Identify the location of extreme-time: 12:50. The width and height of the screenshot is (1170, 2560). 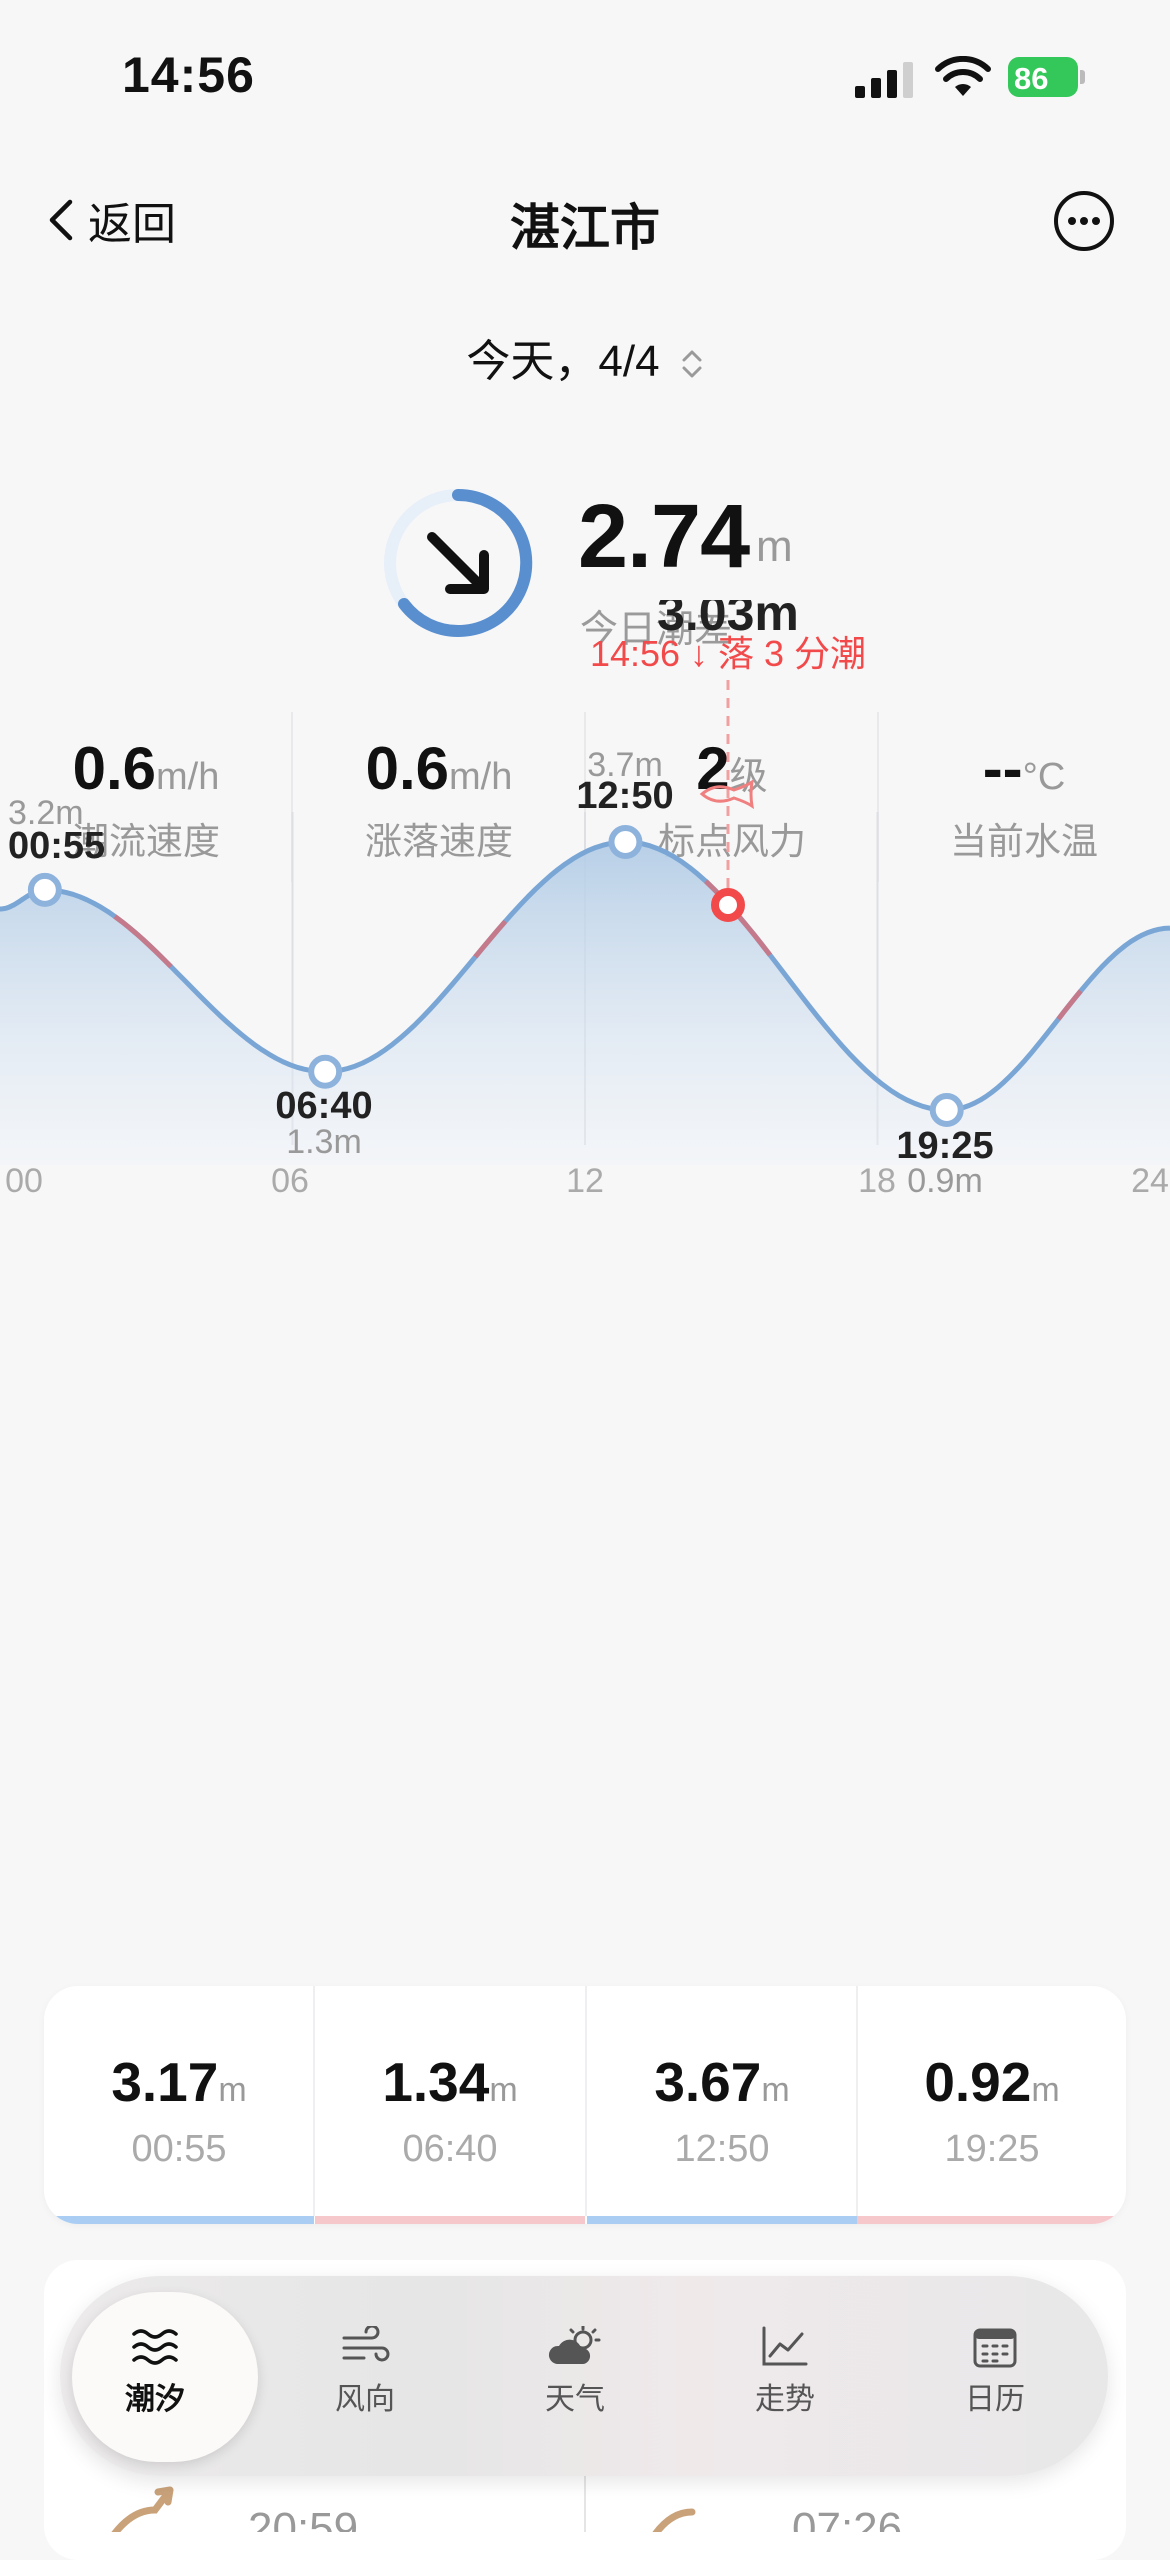
(722, 2149).